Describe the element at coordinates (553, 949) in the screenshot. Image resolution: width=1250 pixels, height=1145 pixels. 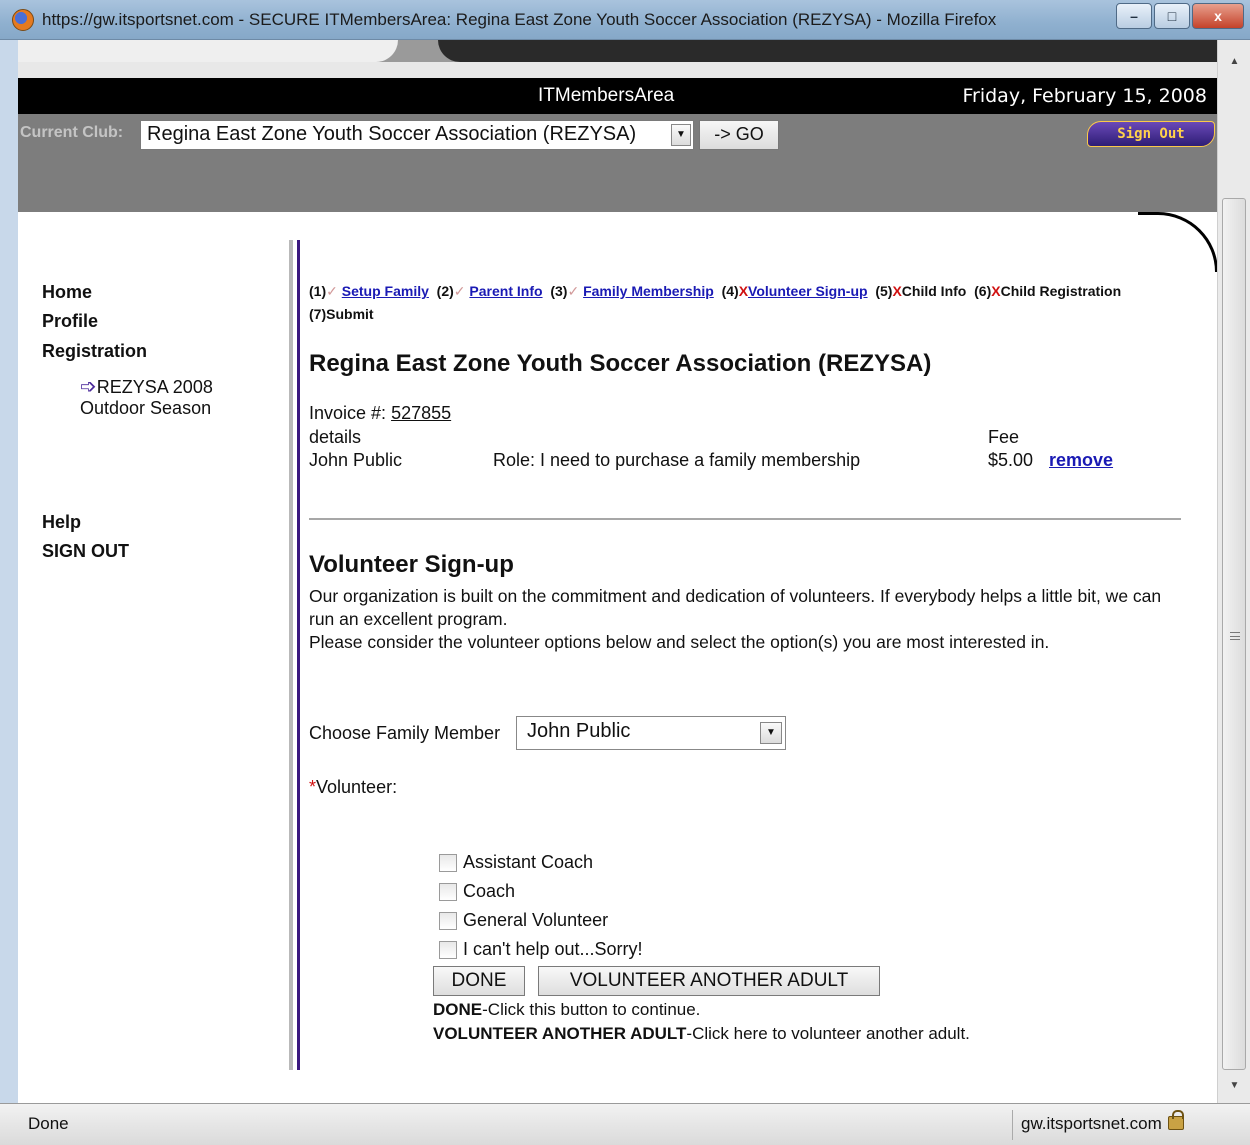
I see `option-label: I can't help out...Sorry!` at that location.